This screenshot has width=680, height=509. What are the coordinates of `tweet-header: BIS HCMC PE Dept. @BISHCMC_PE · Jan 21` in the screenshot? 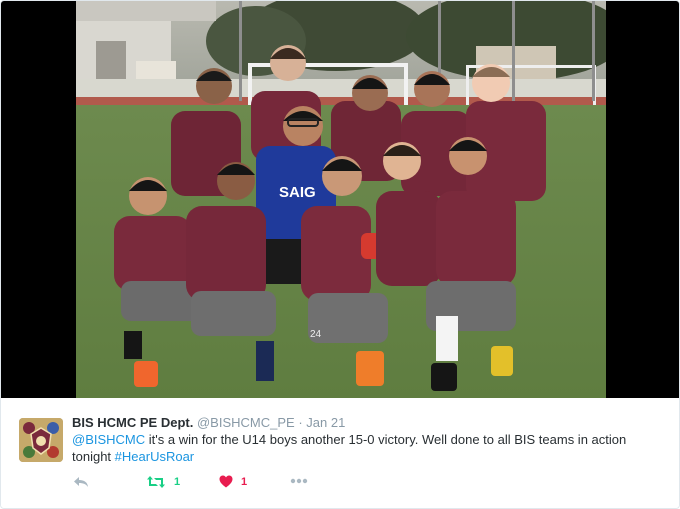 It's located at (208, 422).